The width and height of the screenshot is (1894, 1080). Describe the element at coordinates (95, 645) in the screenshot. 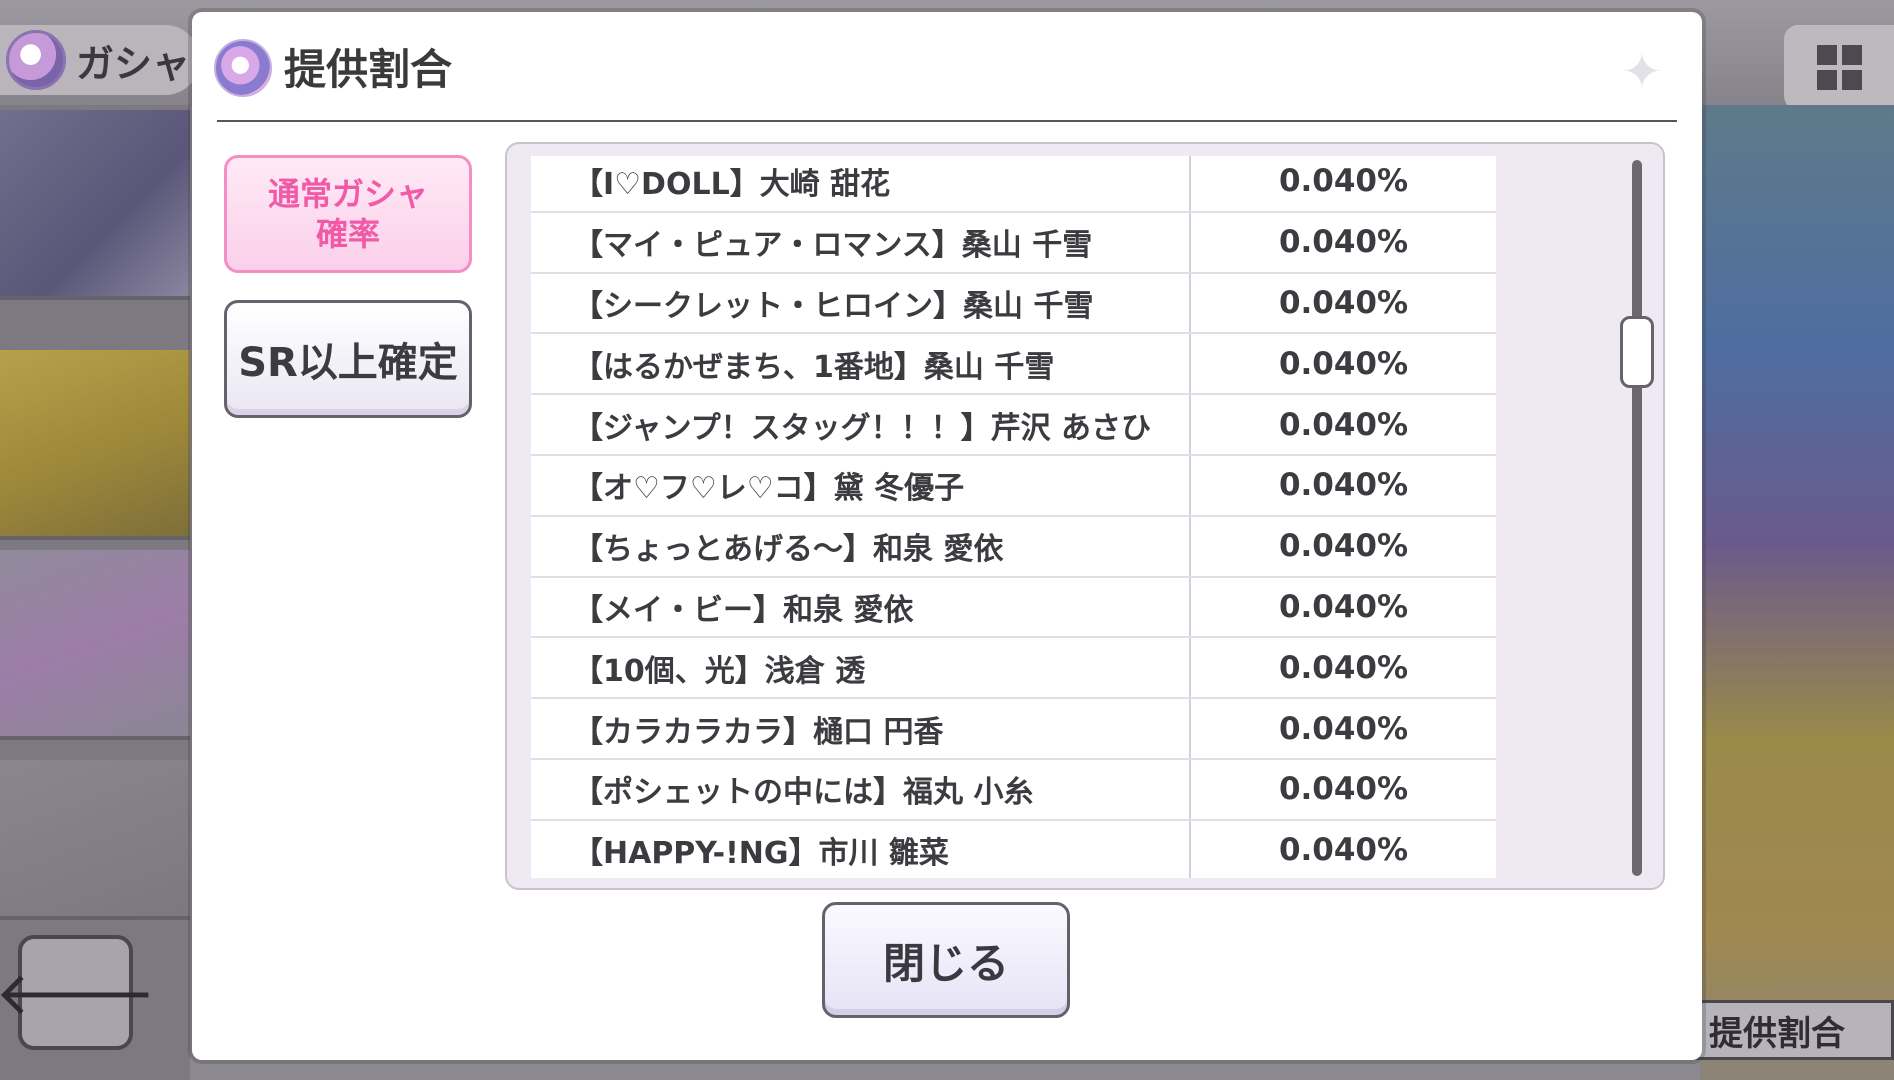

I see `banner-platinum` at that location.